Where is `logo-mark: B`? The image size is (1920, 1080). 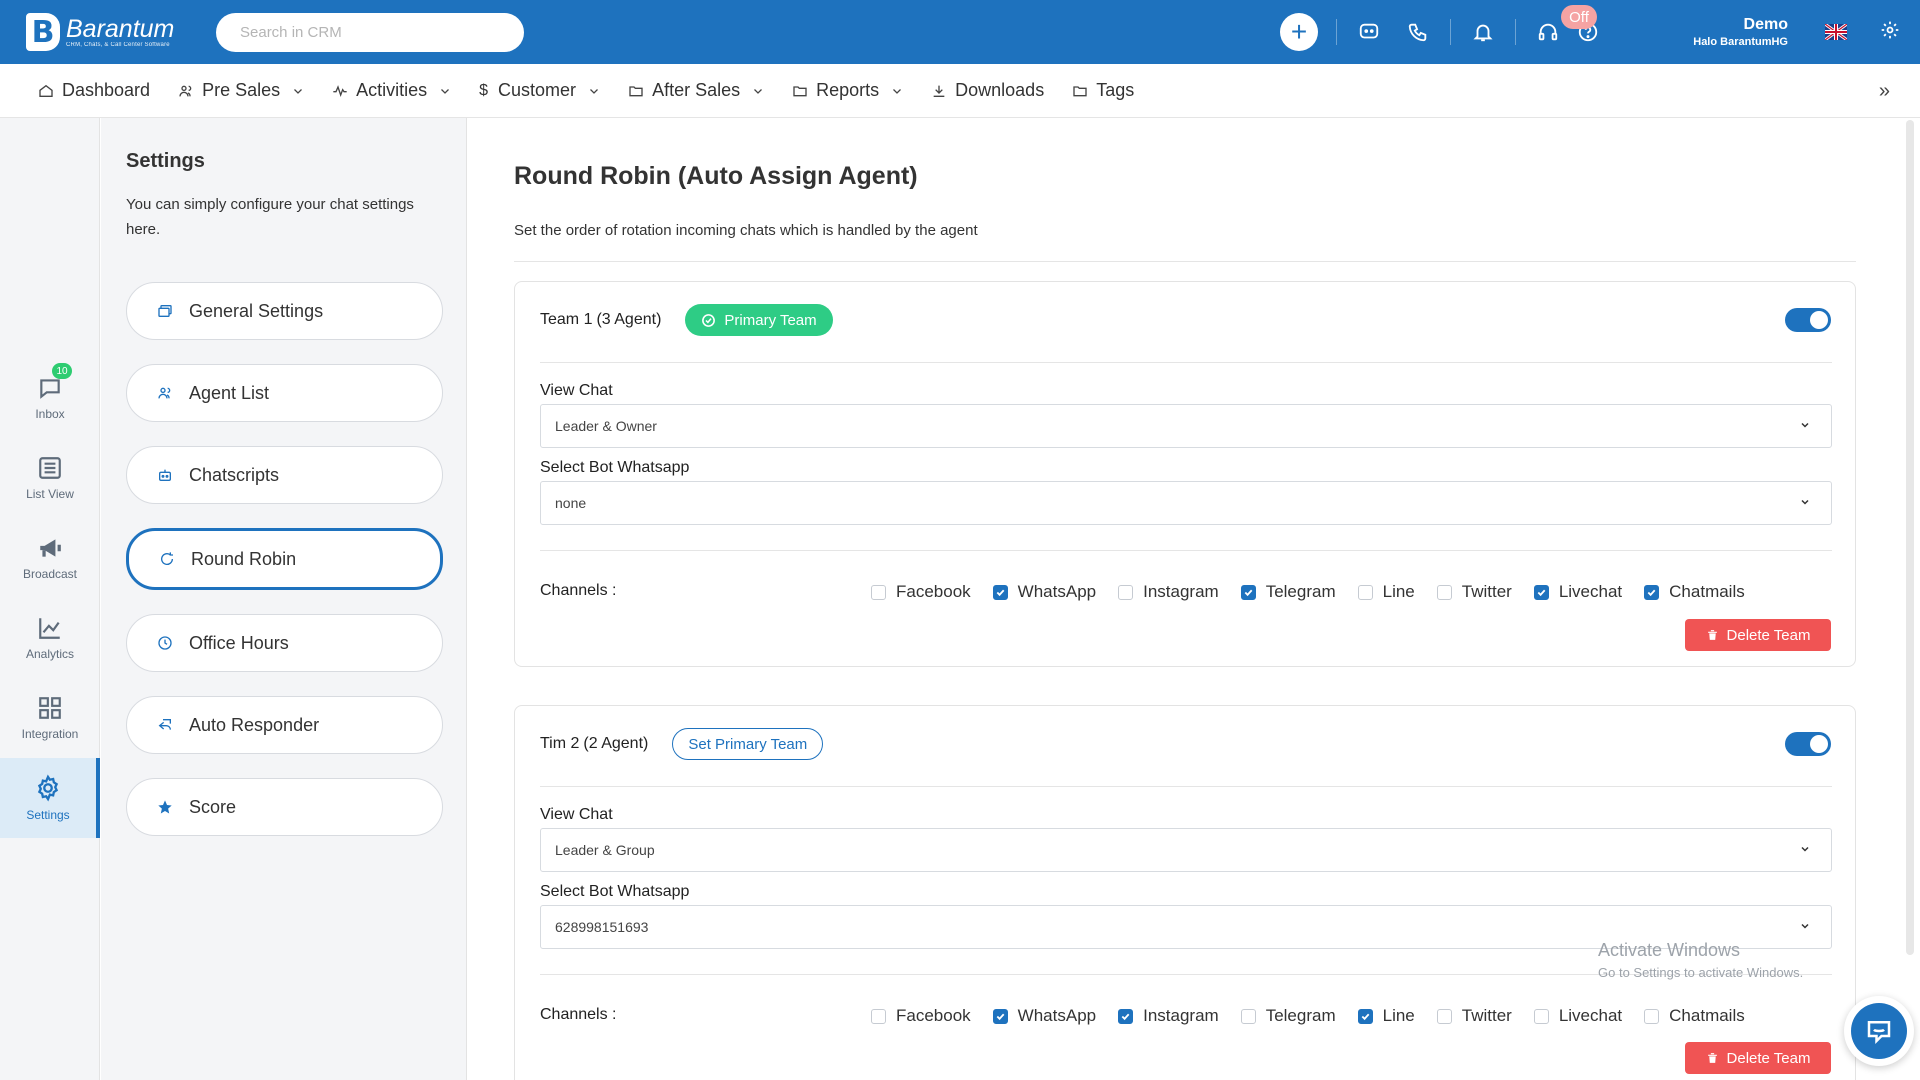
logo-mark: B is located at coordinates (43, 32).